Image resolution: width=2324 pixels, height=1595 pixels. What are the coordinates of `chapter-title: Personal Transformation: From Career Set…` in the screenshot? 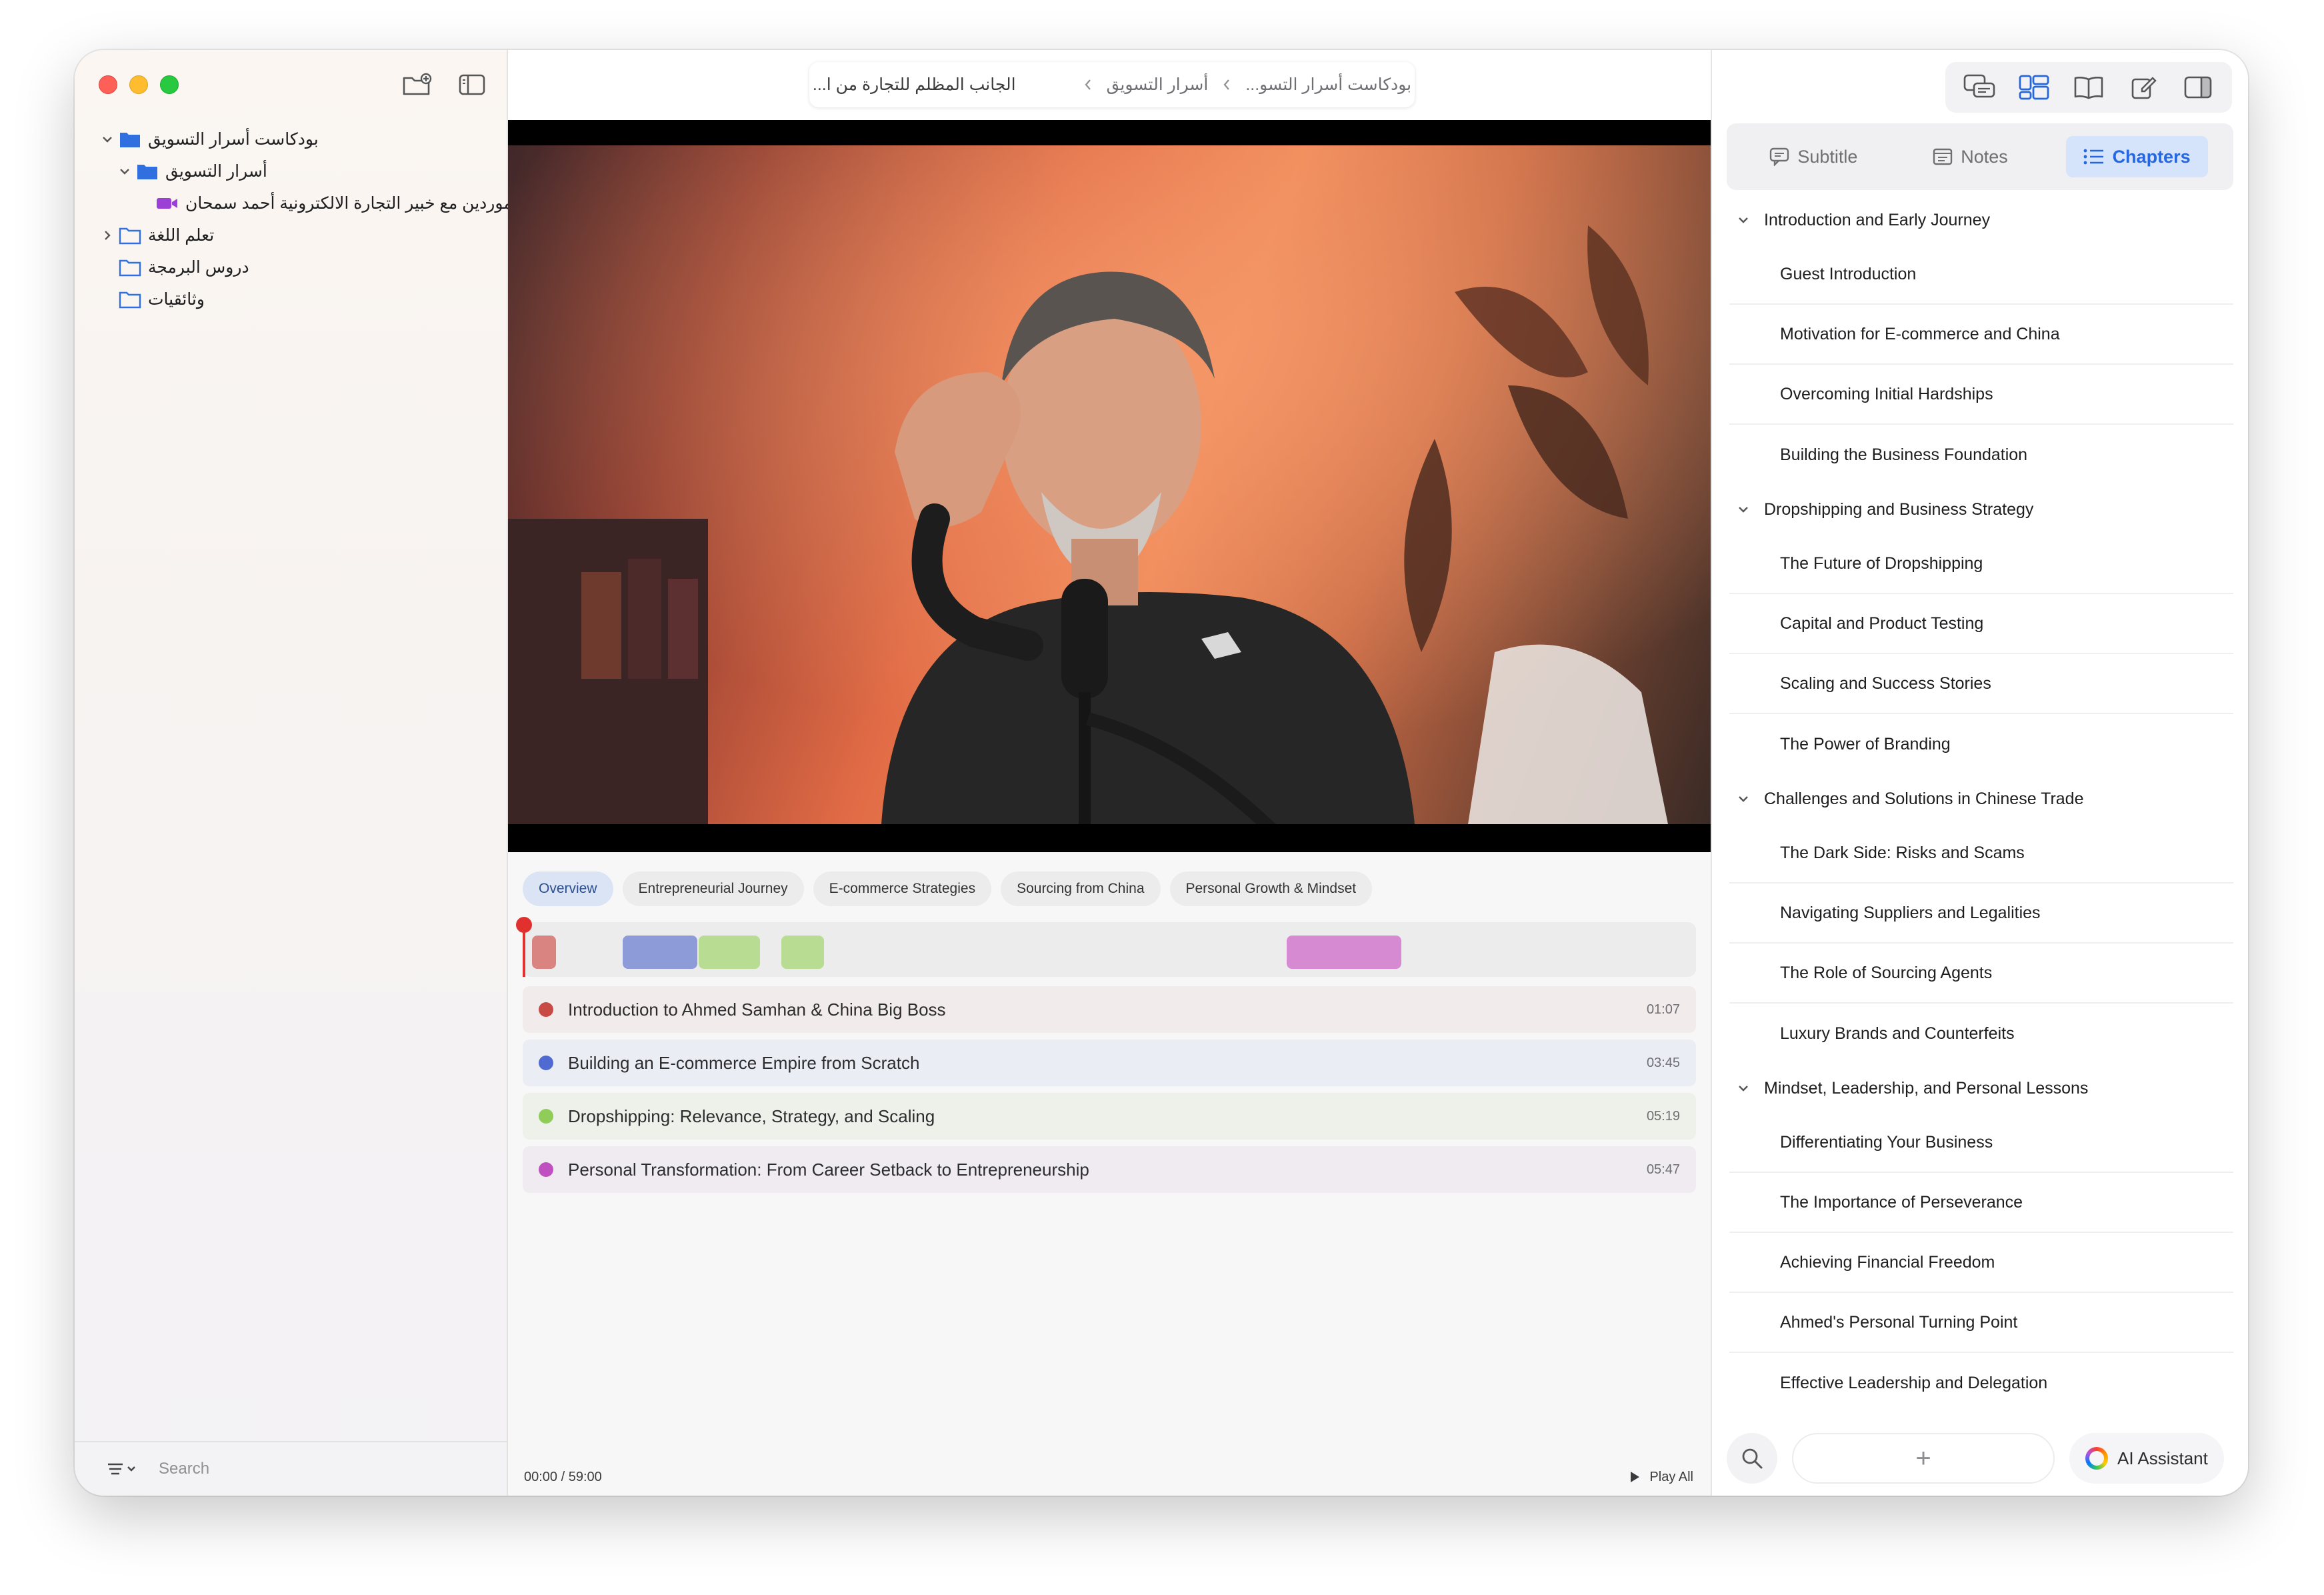 It's located at (828, 1169).